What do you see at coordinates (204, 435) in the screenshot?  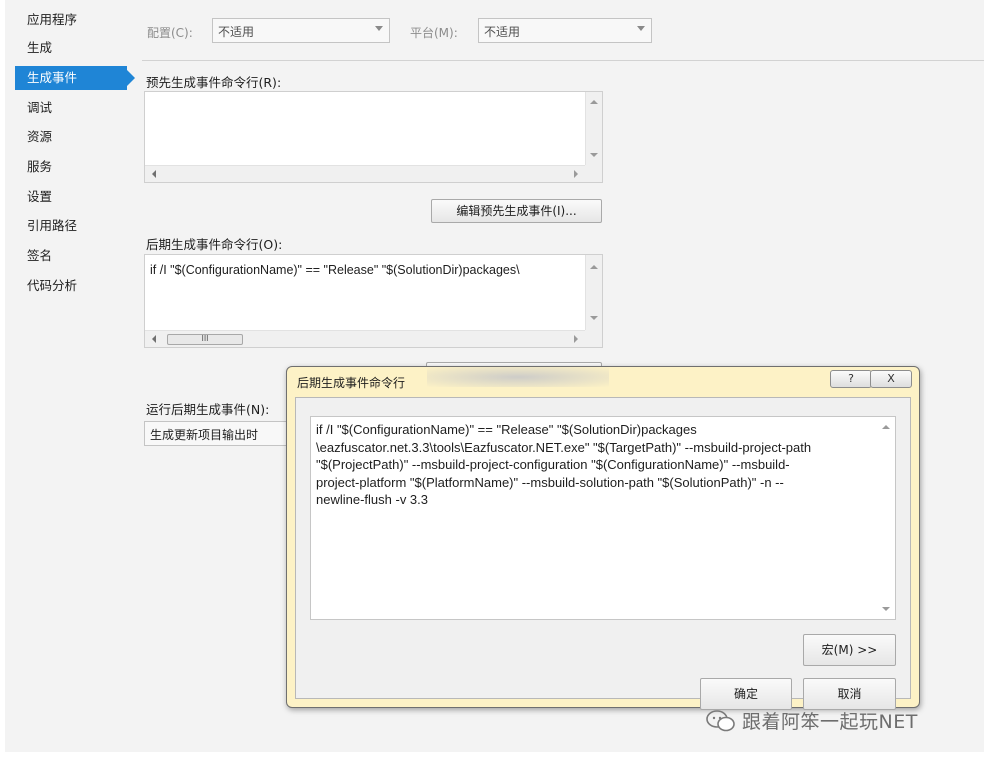 I see `run-postbuild-select-value: 生成更新项目输出时` at bounding box center [204, 435].